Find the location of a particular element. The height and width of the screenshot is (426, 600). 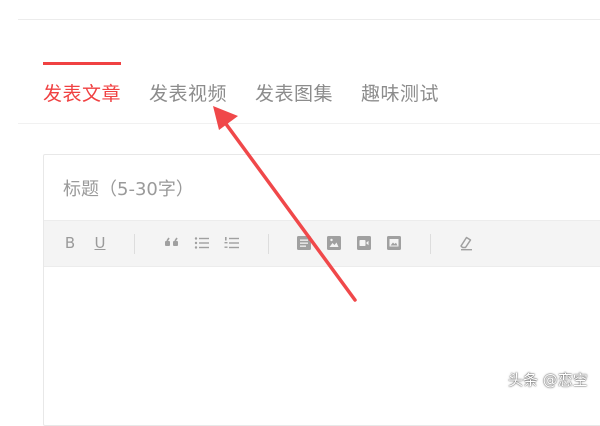

tab-publish-video: 发表视频 is located at coordinates (188, 92).